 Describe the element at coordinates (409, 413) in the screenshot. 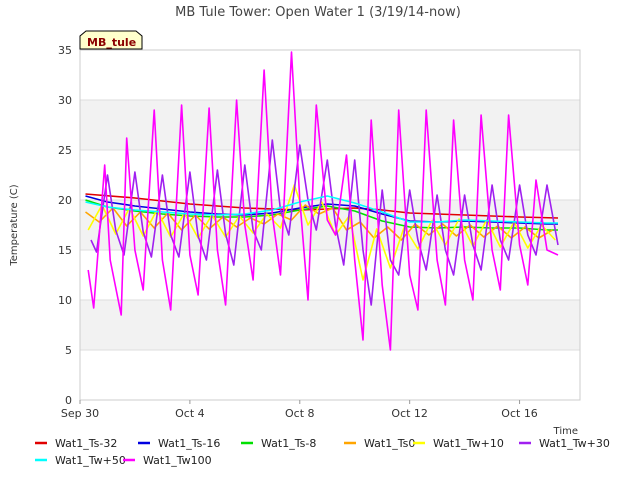

I see `x-tick-label: Oct 12` at that location.